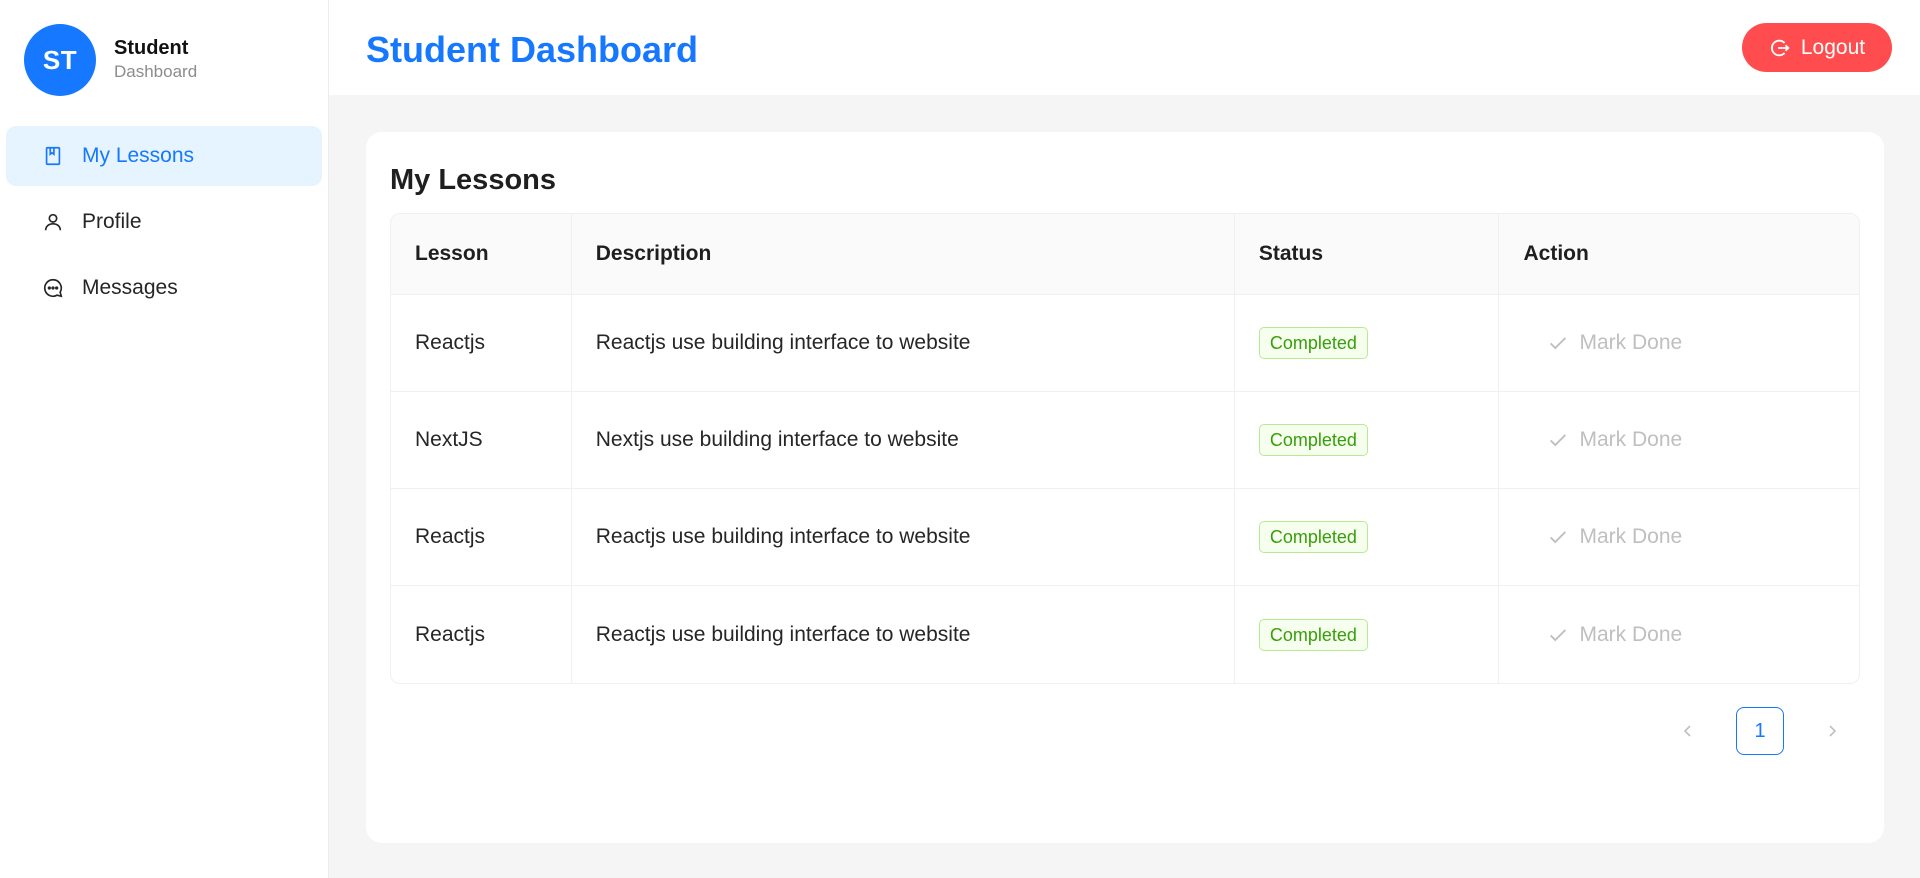 The height and width of the screenshot is (878, 1920). What do you see at coordinates (903, 254) in the screenshot?
I see `column-header-description: Description` at bounding box center [903, 254].